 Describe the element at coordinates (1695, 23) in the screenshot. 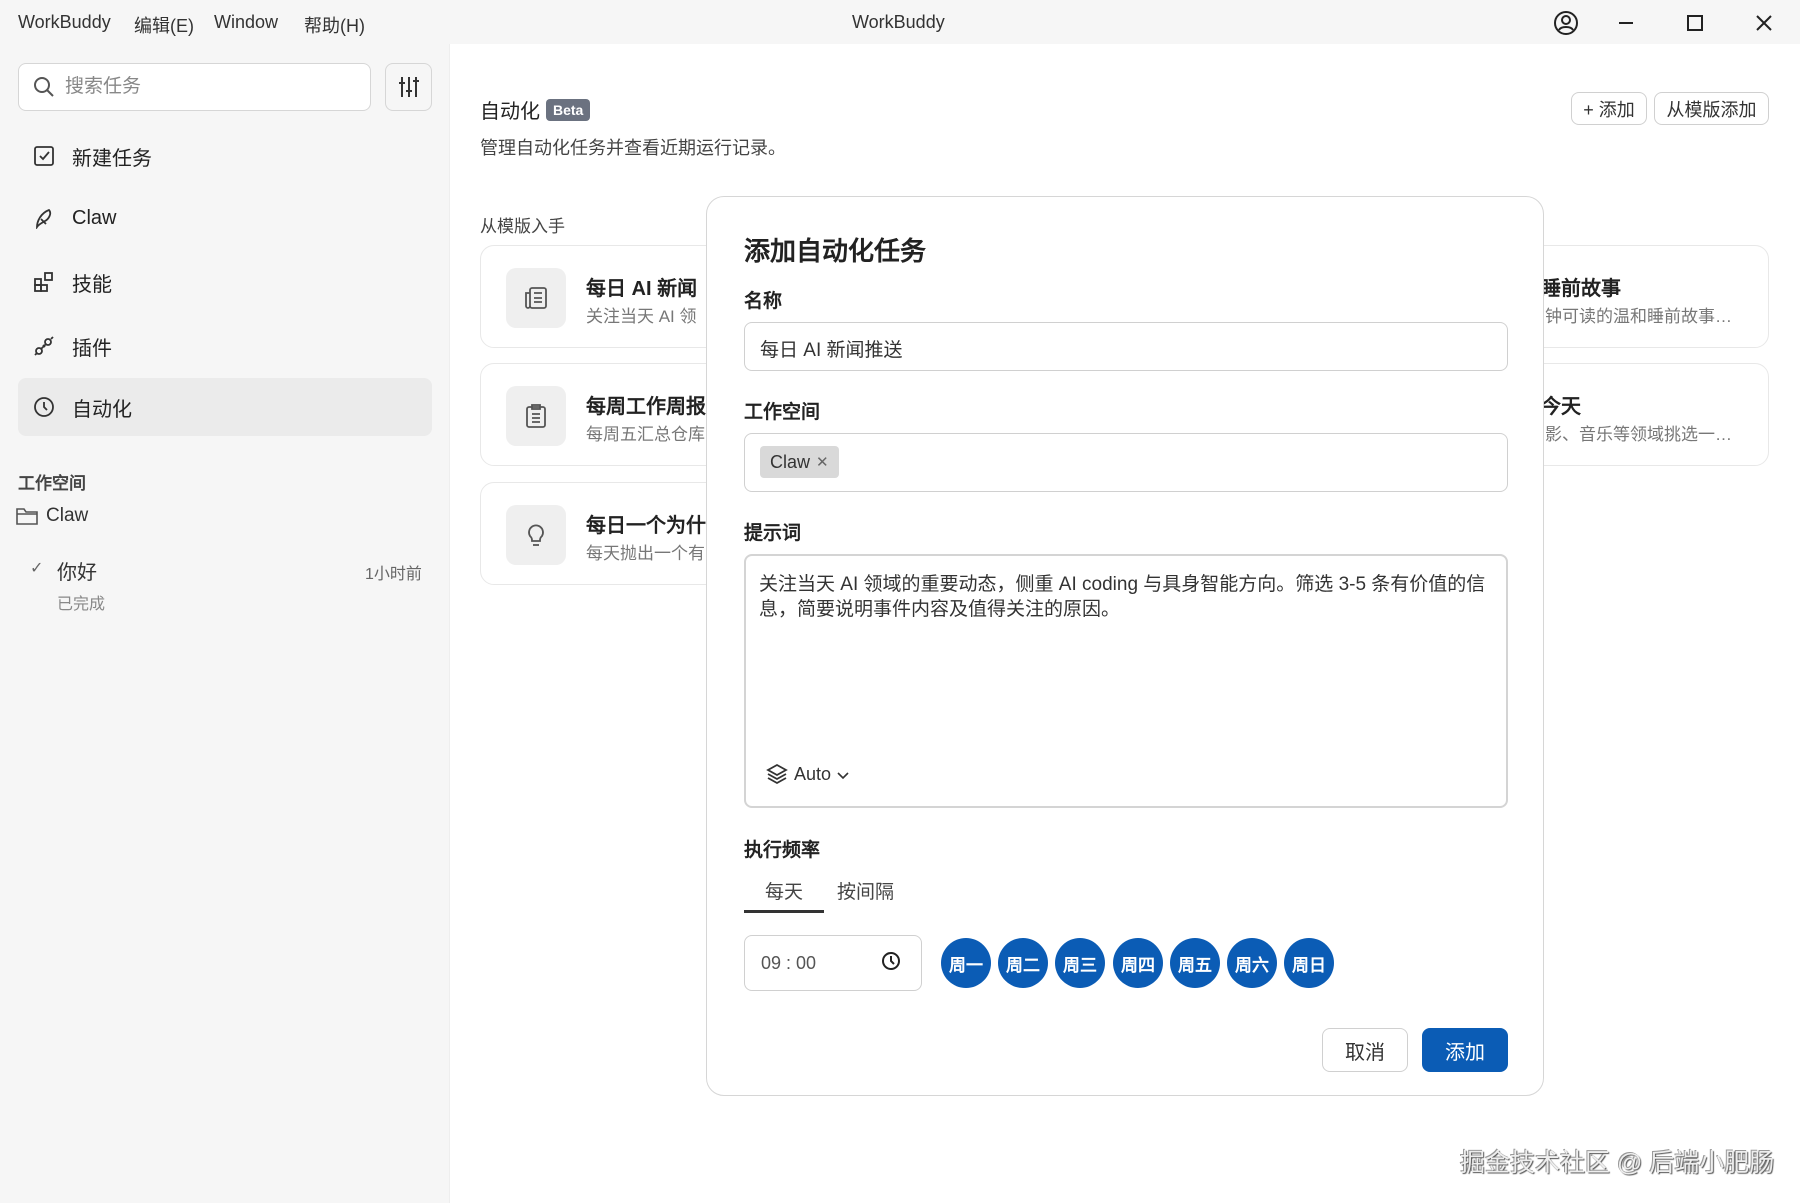

I see `maximize-icon` at that location.